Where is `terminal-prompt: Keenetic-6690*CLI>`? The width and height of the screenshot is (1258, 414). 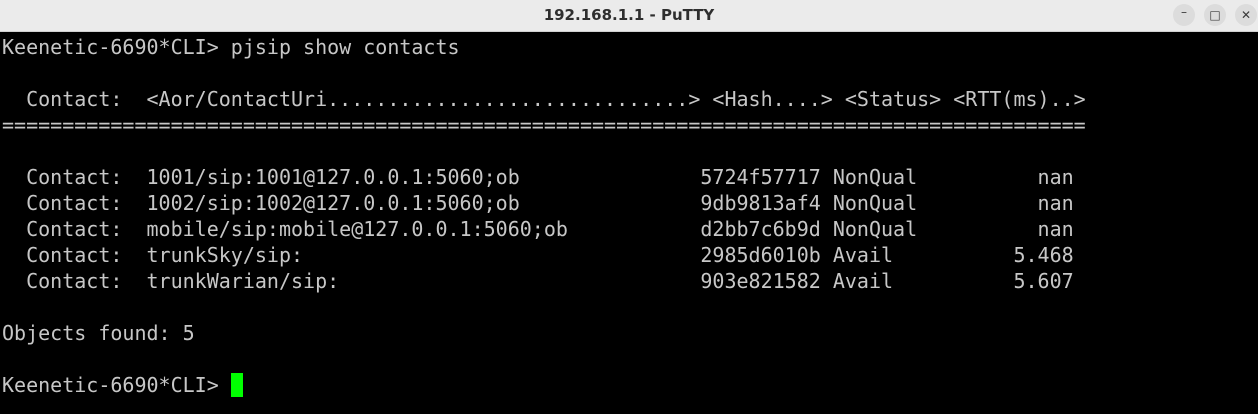
terminal-prompt: Keenetic-6690*CLI> is located at coordinates (116, 385).